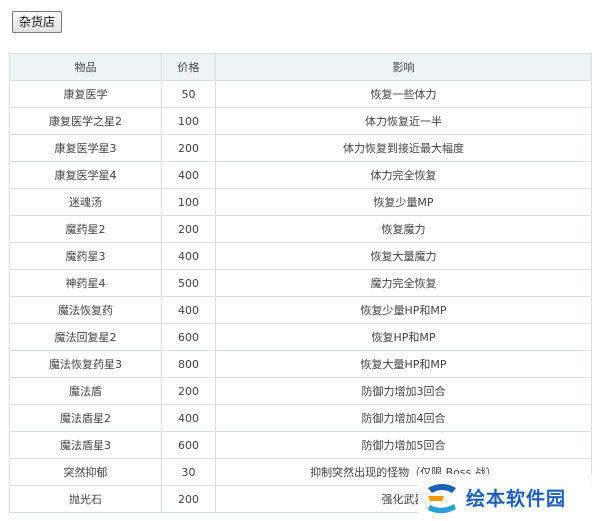 The width and height of the screenshot is (600, 521). I want to click on cell-effect: 恢复少量MP, so click(403, 202).